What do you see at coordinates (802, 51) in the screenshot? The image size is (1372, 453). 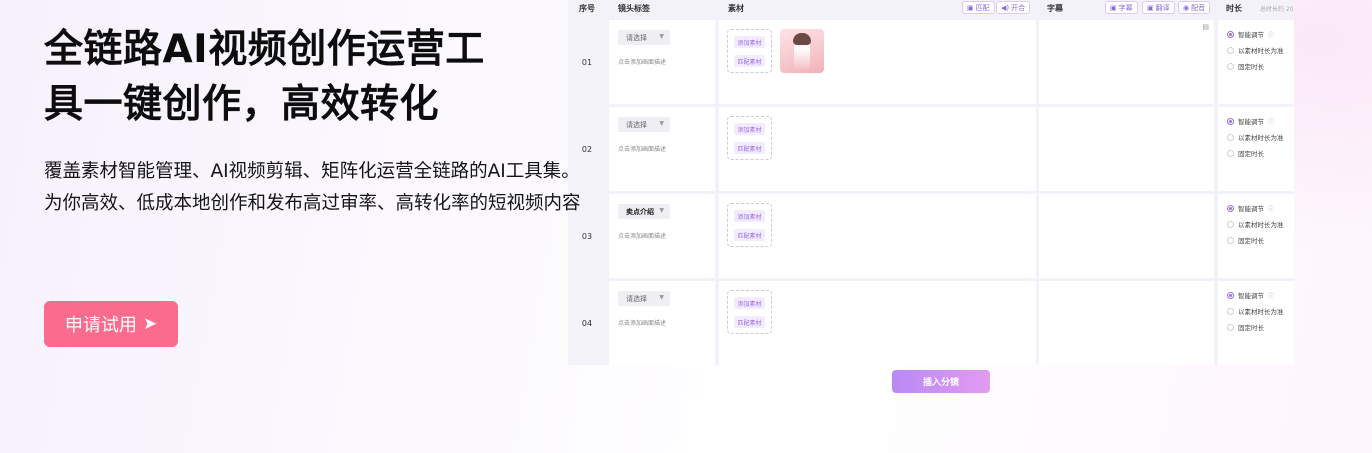 I see `material-thumbnail` at bounding box center [802, 51].